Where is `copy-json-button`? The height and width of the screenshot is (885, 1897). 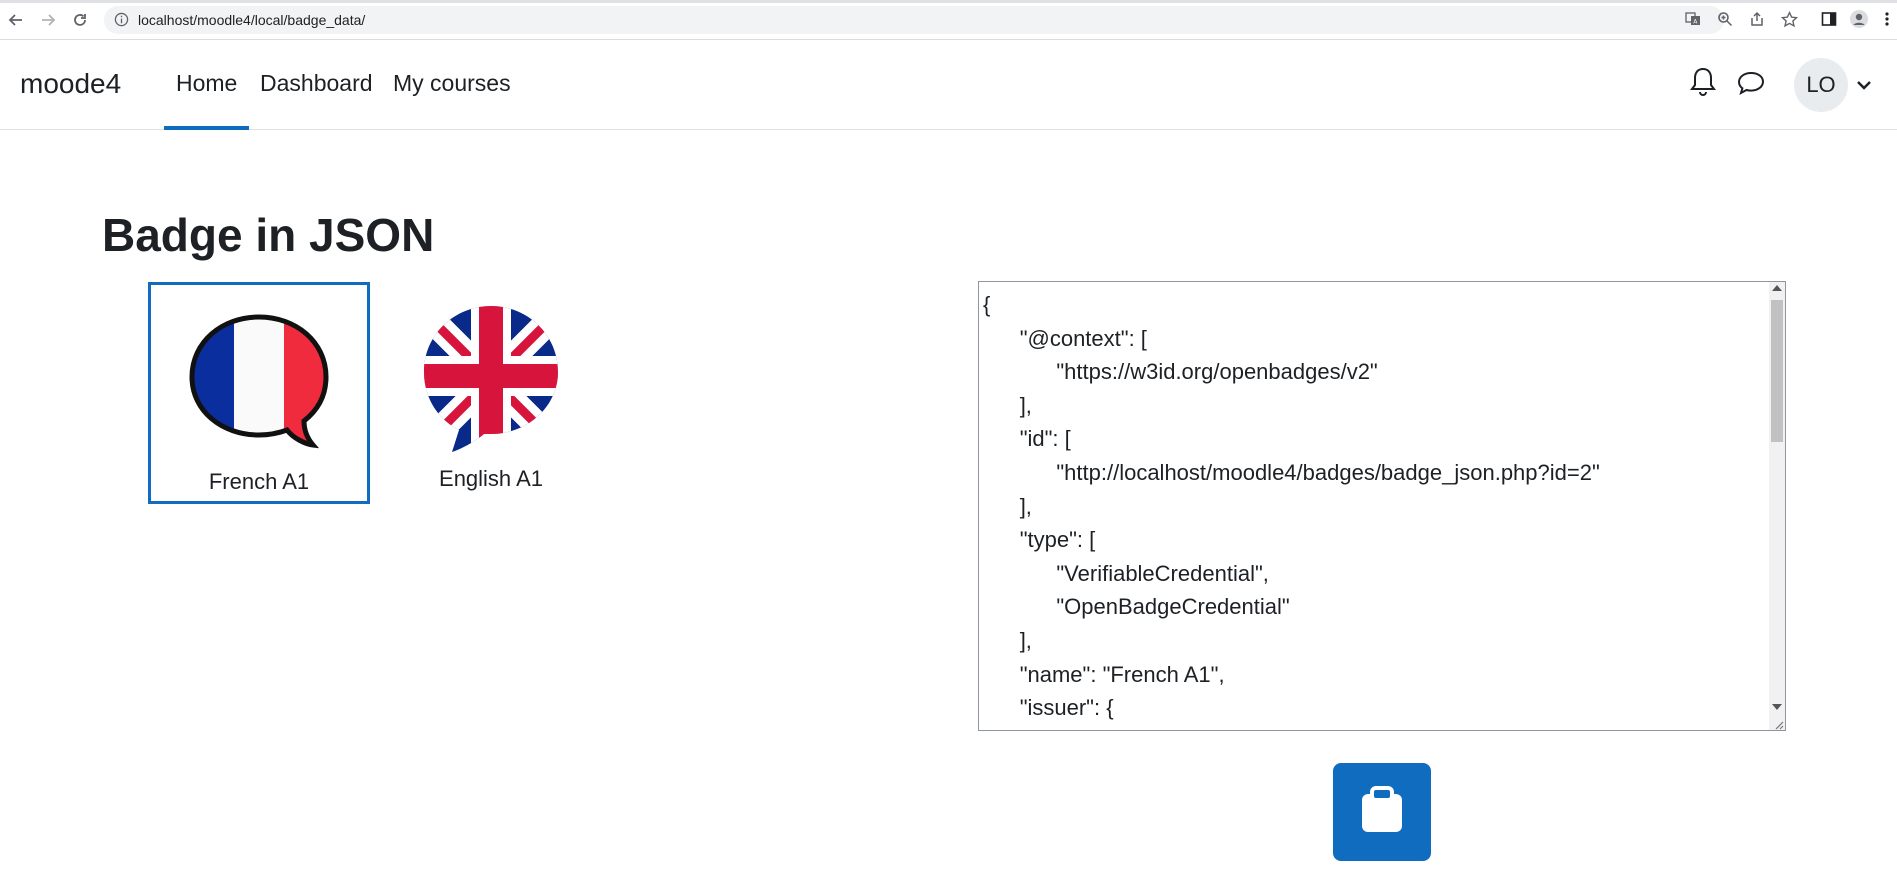
copy-json-button is located at coordinates (1382, 812).